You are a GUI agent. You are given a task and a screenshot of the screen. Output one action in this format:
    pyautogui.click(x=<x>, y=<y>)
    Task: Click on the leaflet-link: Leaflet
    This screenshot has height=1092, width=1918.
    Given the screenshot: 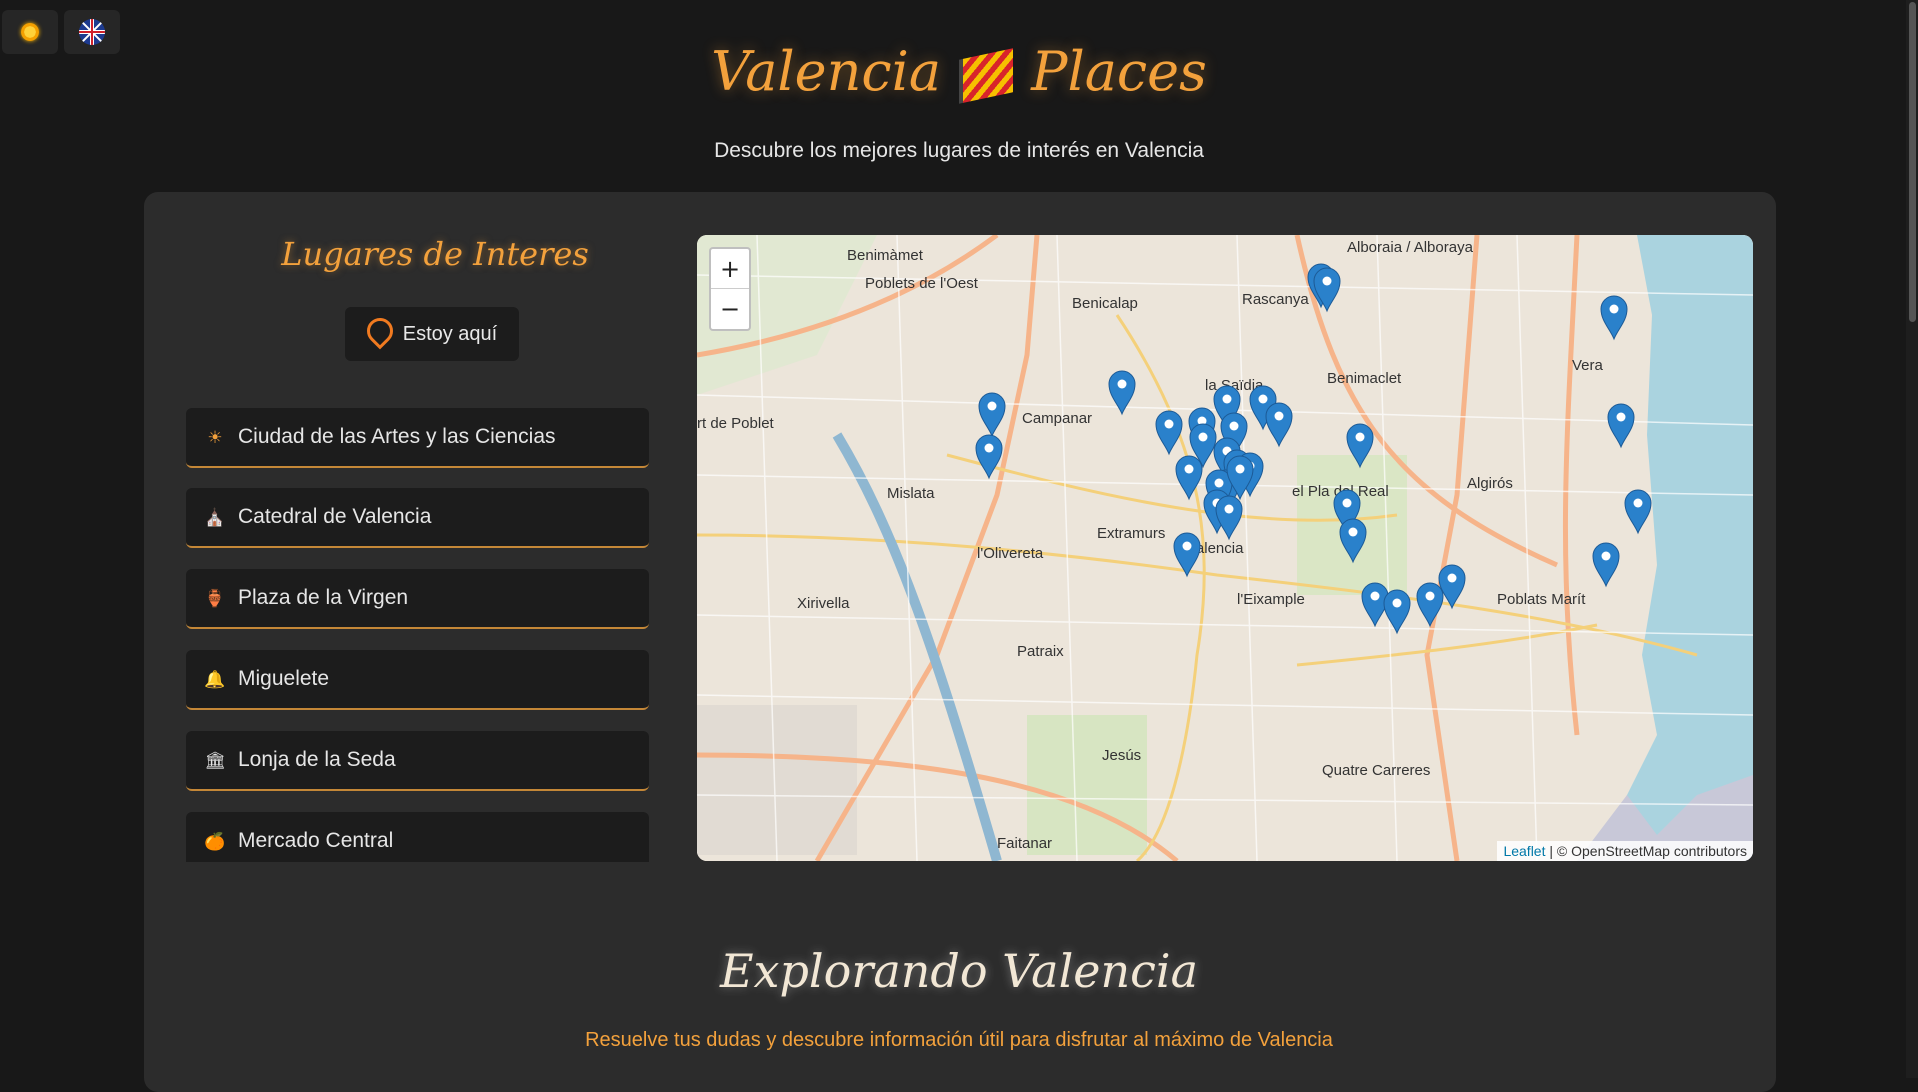 What is the action you would take?
    pyautogui.click(x=1524, y=851)
    